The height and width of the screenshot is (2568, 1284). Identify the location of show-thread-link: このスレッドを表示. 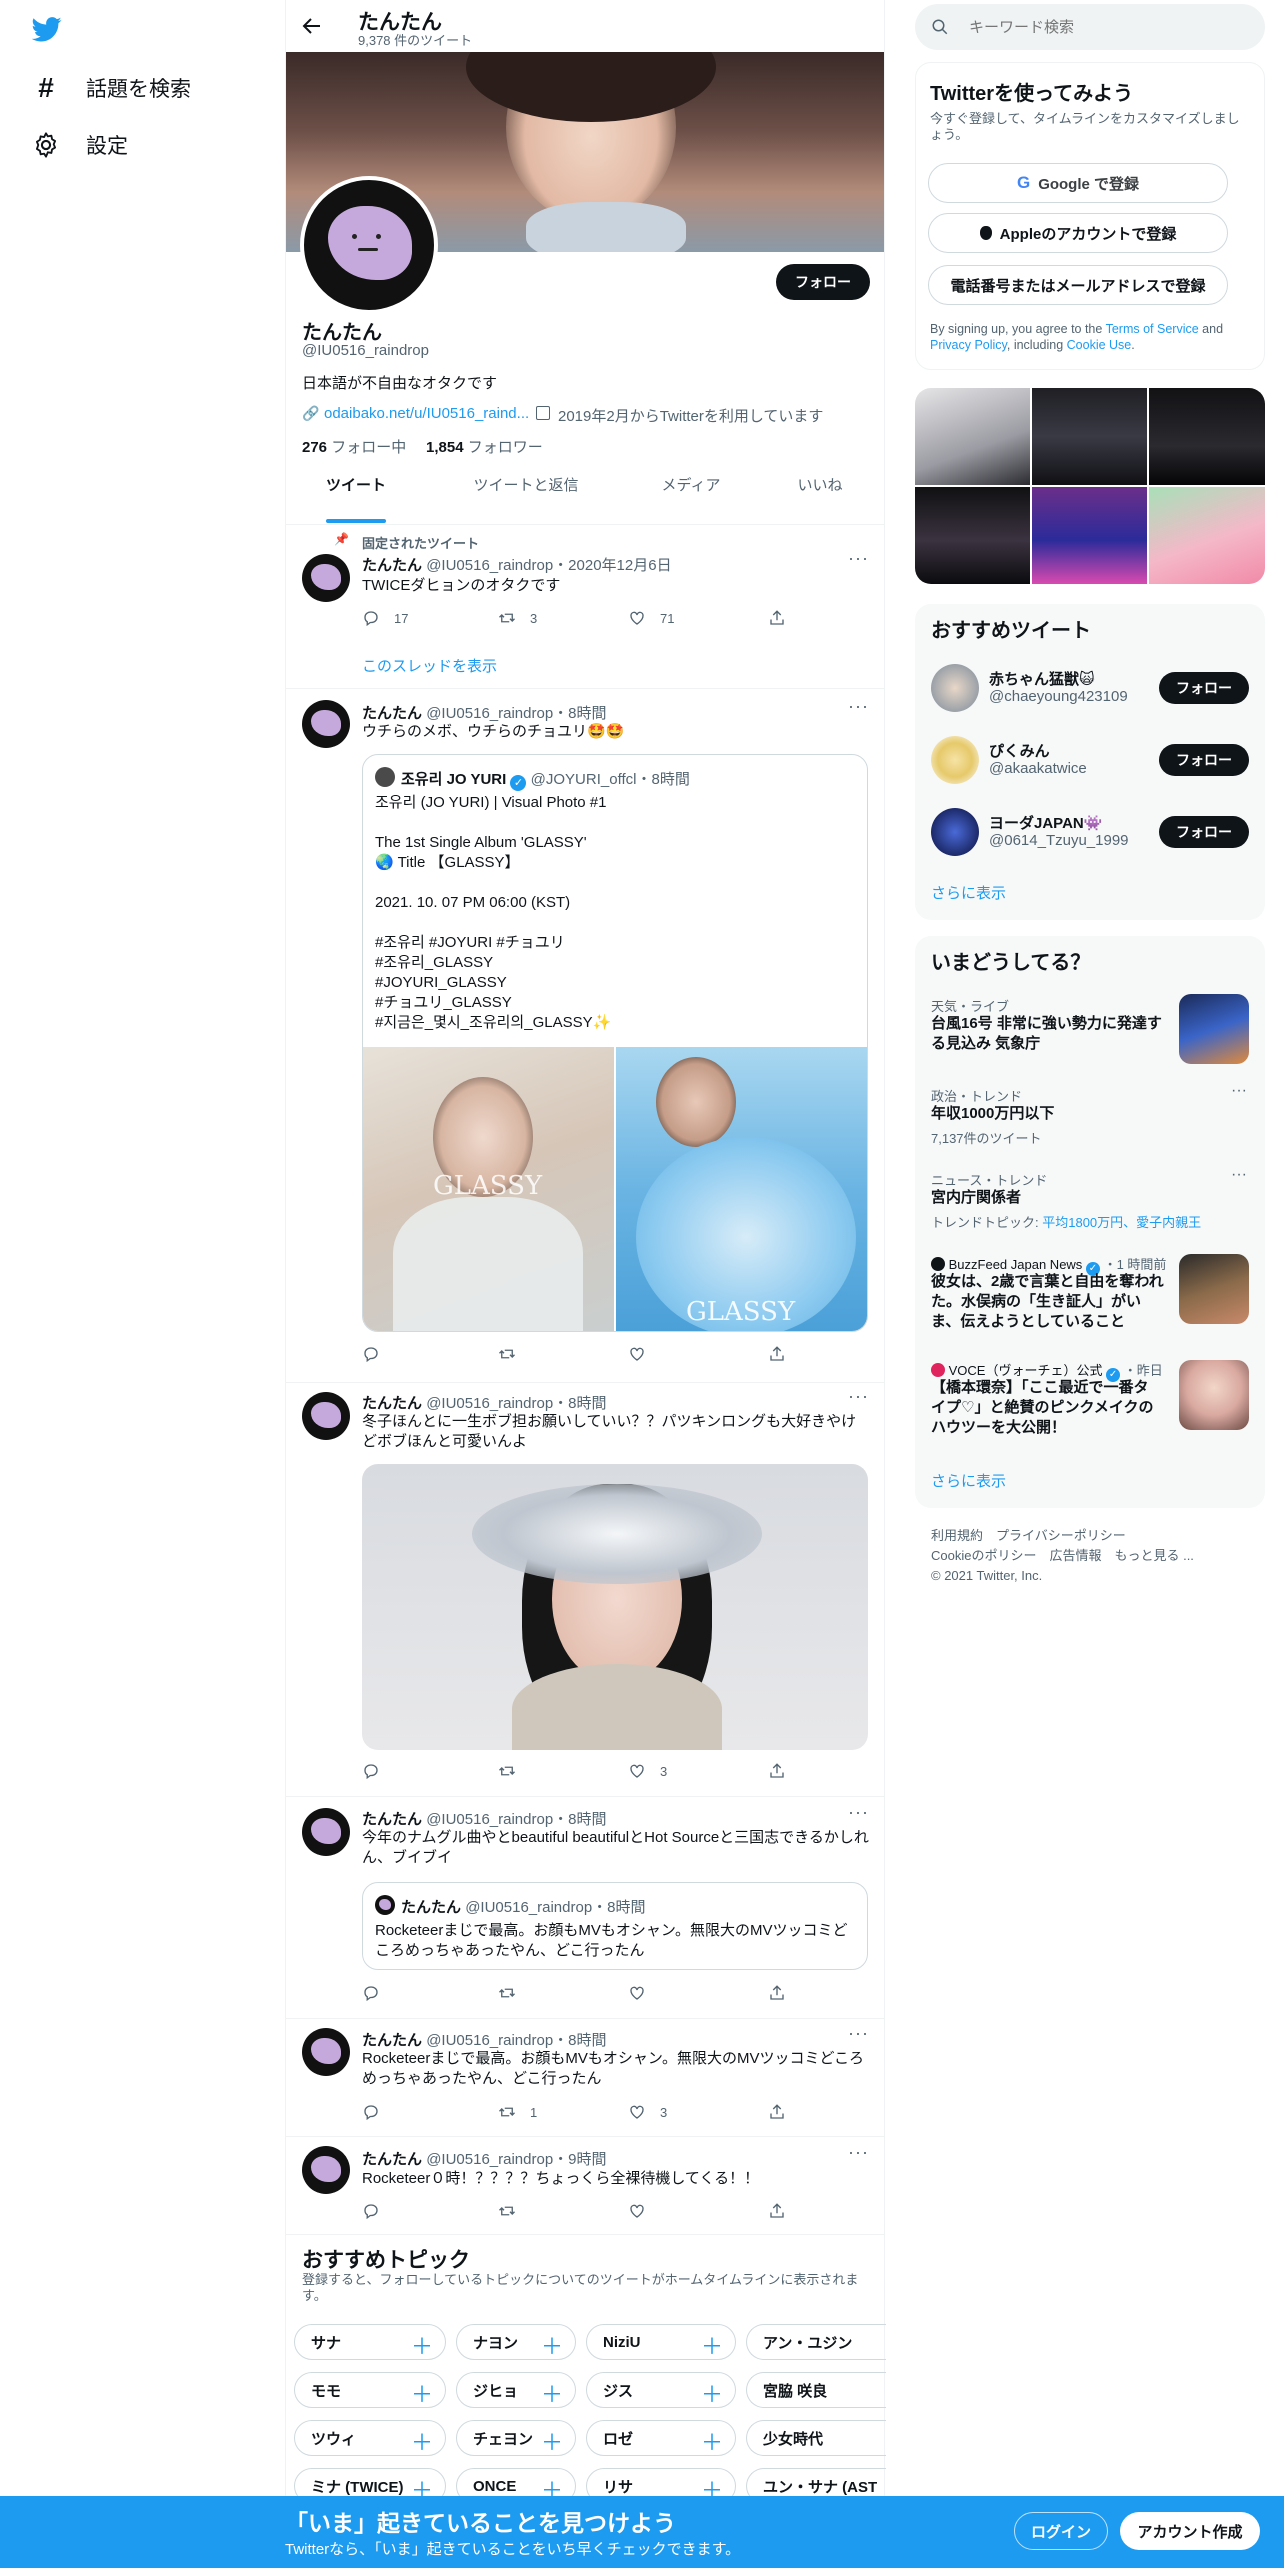
(429, 665).